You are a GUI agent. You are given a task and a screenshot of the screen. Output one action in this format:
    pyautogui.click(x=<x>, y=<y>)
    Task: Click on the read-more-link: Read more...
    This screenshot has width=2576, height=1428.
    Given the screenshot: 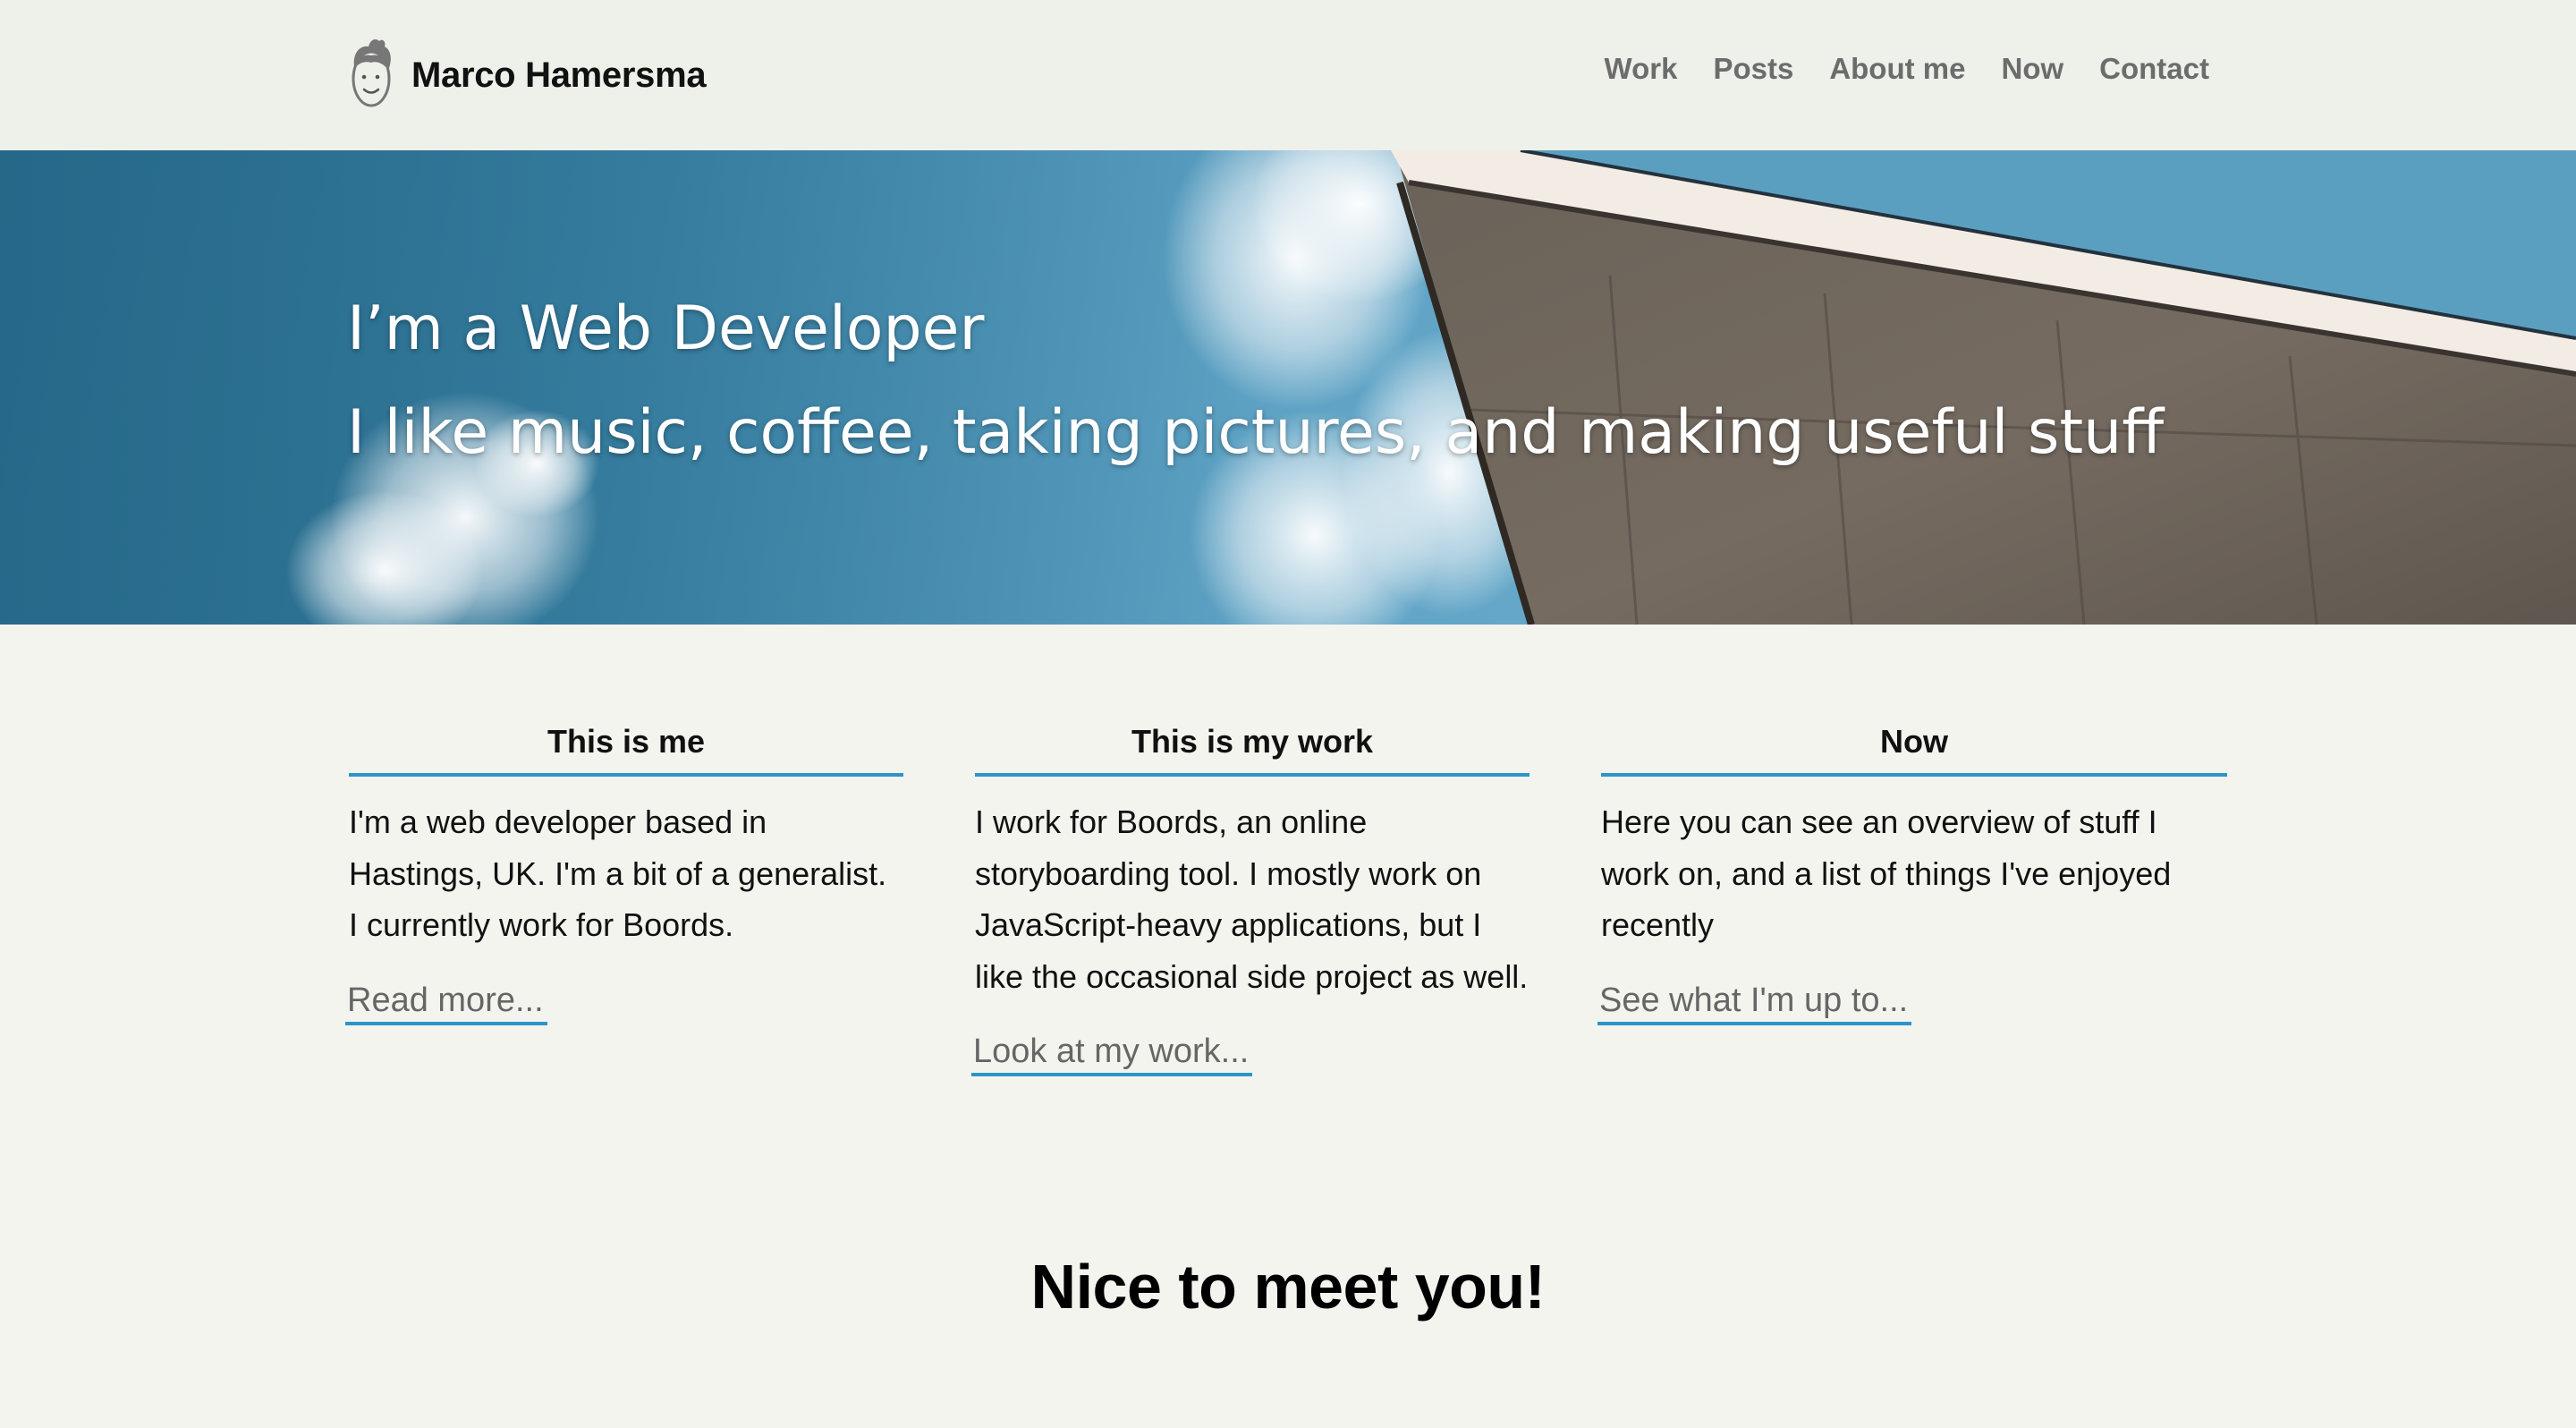 What is the action you would take?
    pyautogui.click(x=446, y=1003)
    